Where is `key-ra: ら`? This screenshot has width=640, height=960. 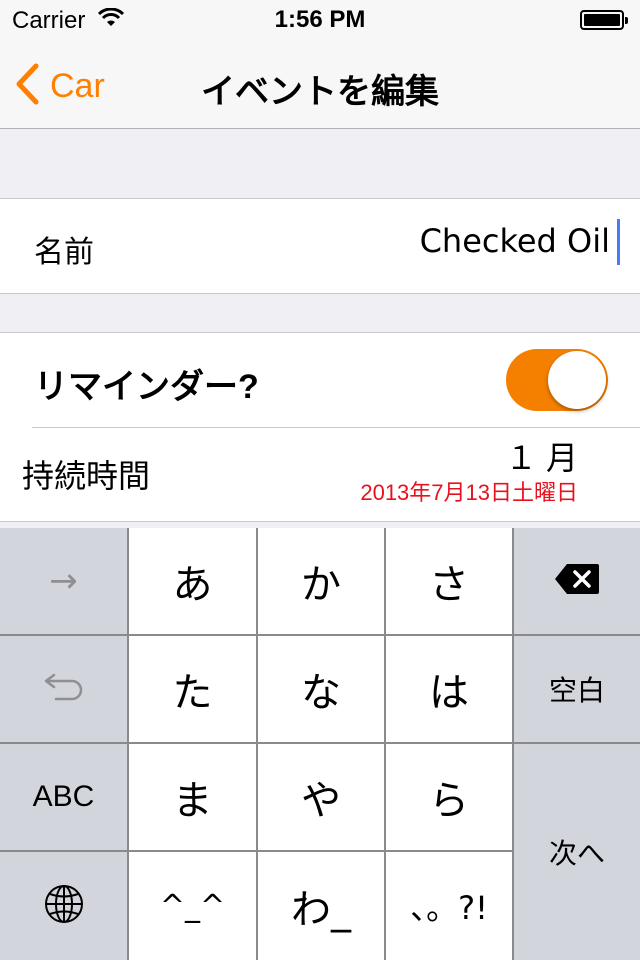
key-ra: ら is located at coordinates (449, 797).